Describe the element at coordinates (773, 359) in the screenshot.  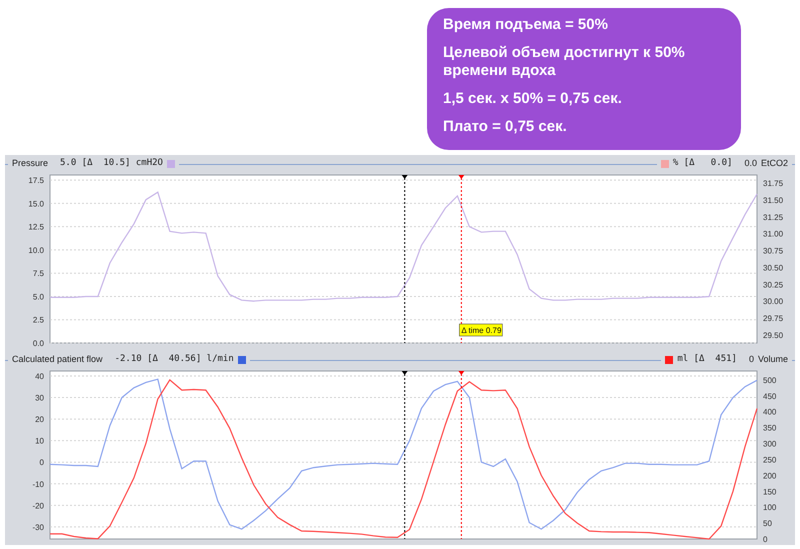
I see `channel-name: Volume` at that location.